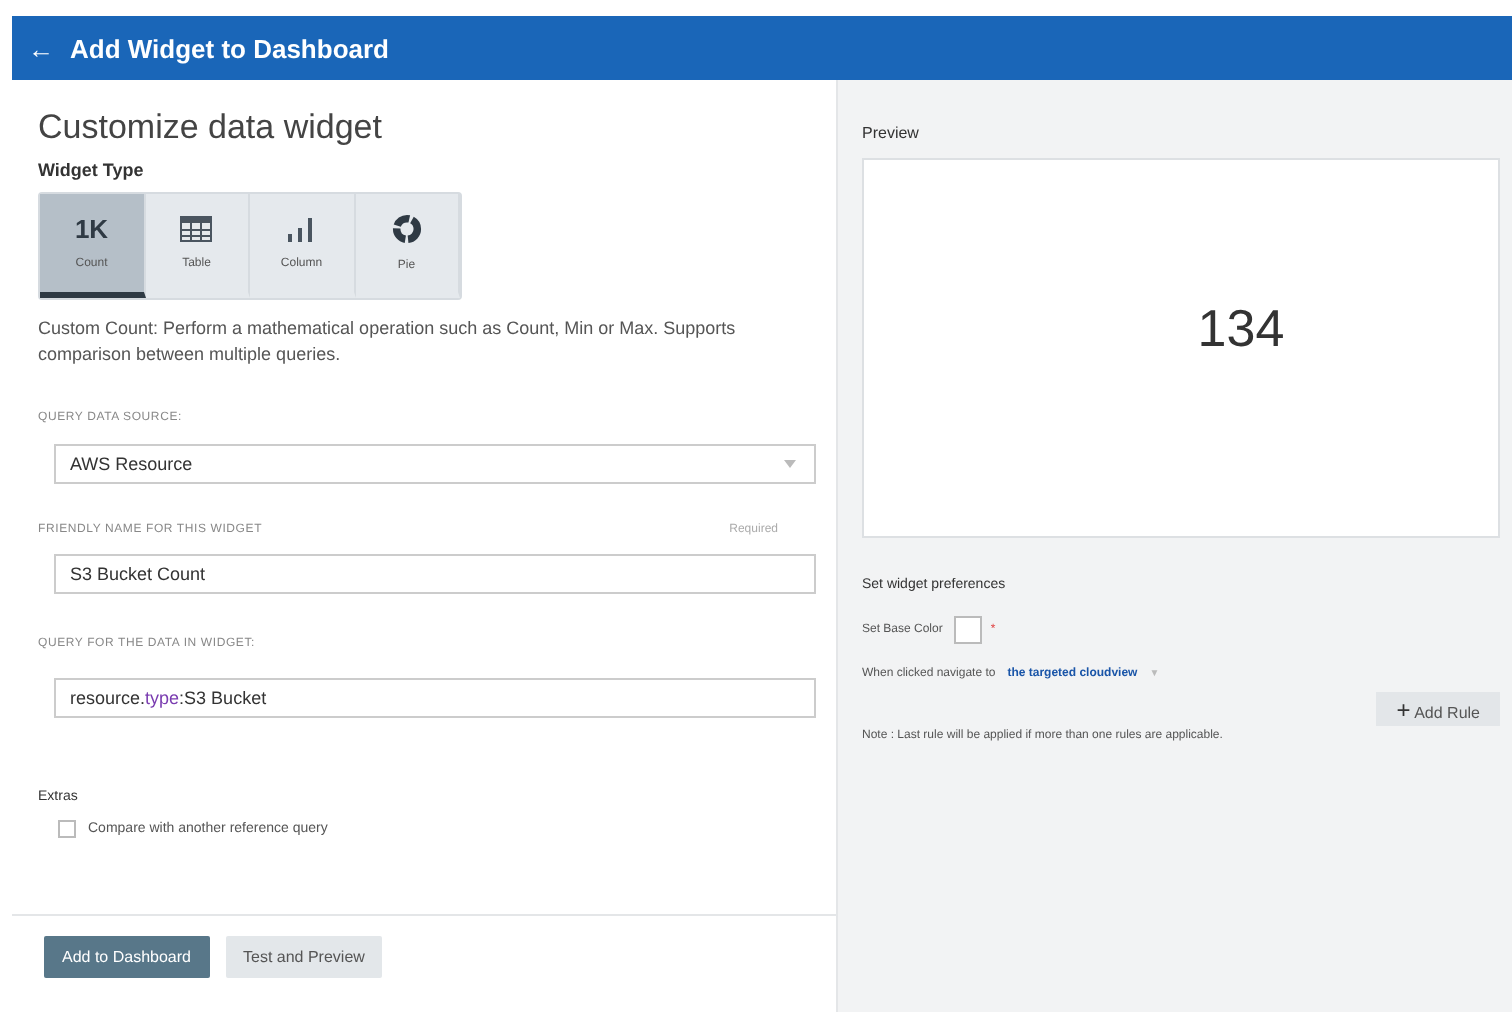 Image resolution: width=1512 pixels, height=1012 pixels. Describe the element at coordinates (92, 170) in the screenshot. I see `section-label: Widget Type` at that location.